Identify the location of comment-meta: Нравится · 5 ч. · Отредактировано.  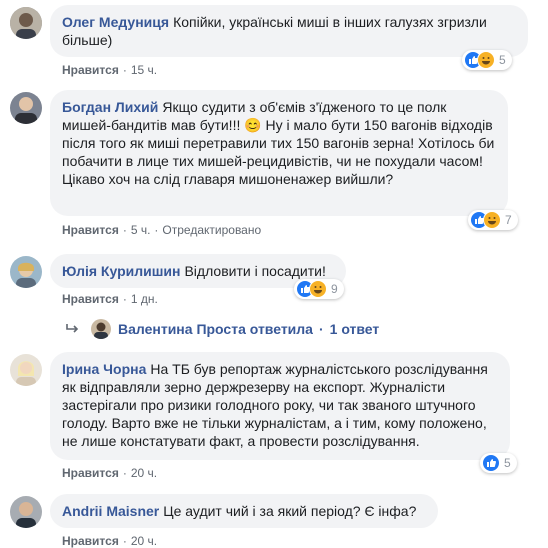
(162, 230).